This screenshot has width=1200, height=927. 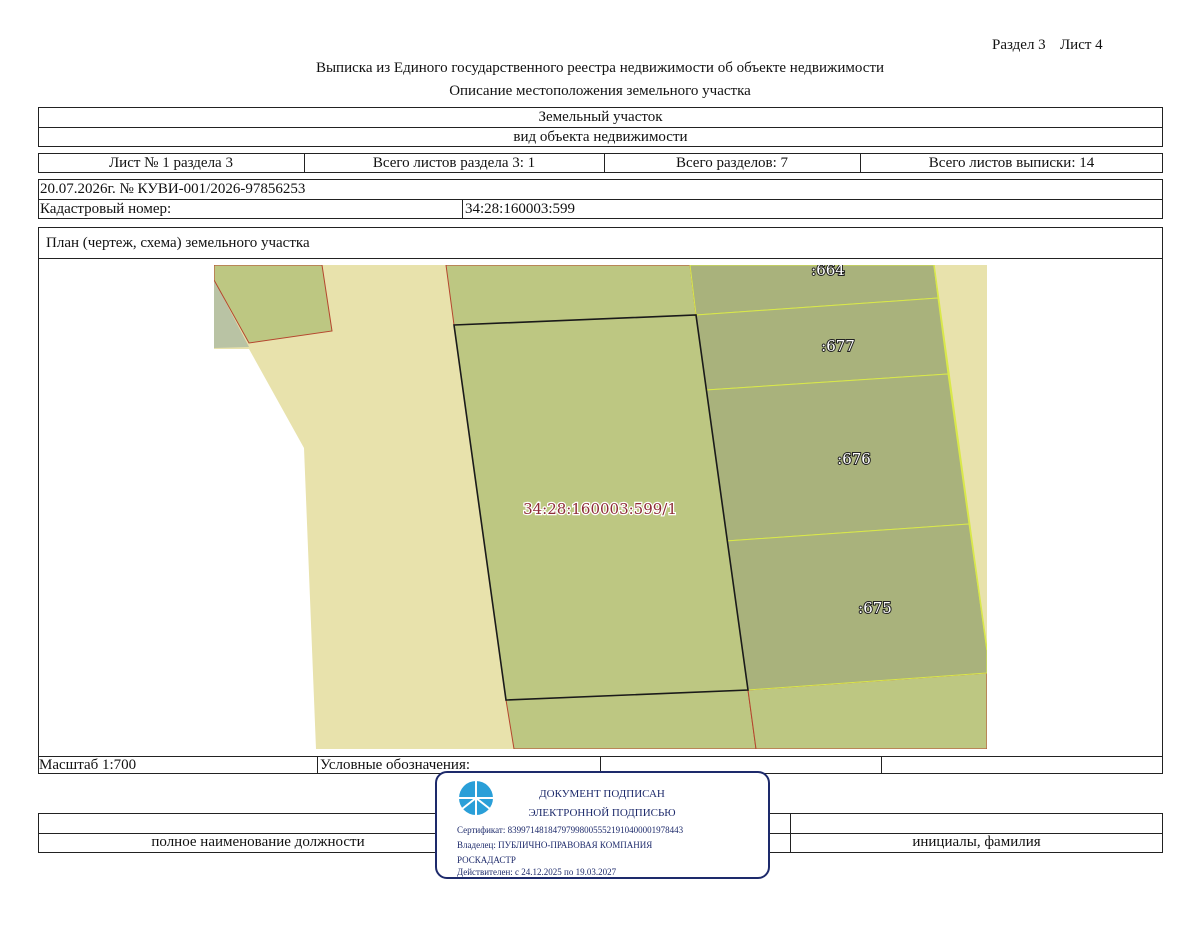 I want to click on parcel-label: 34:28:160003:599/1, so click(x=600, y=509).